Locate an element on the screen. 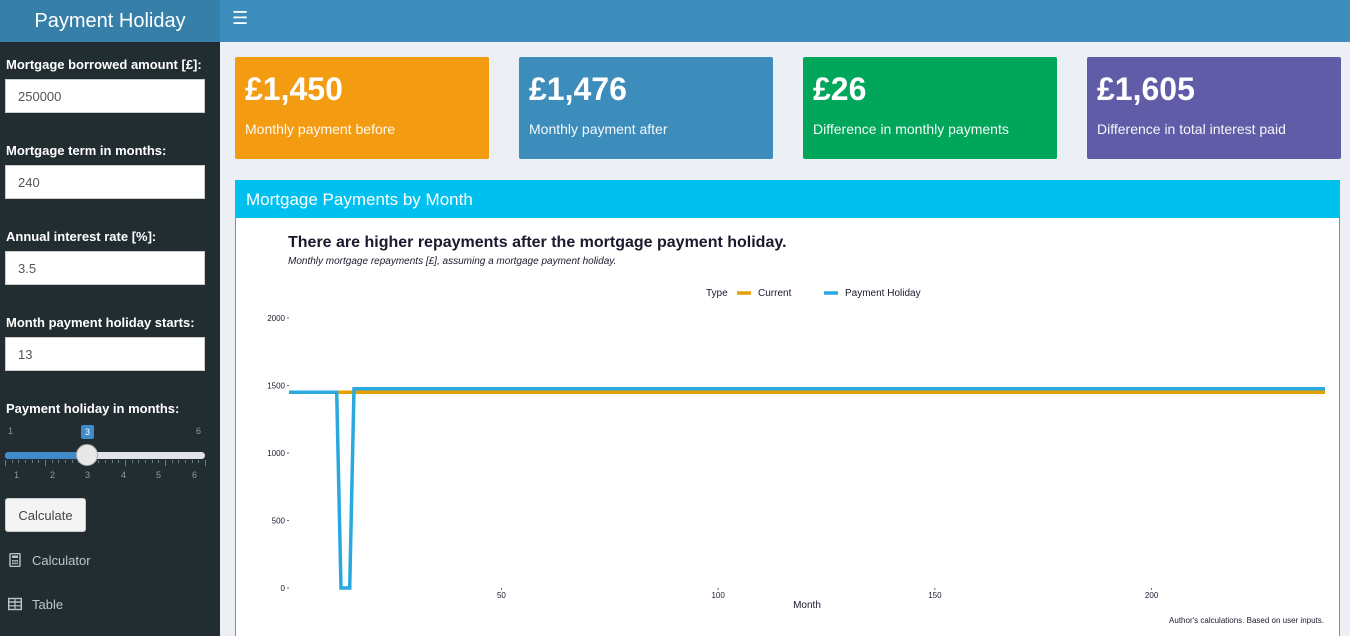  value-box-subtitle: Monthly payment before is located at coordinates (320, 129).